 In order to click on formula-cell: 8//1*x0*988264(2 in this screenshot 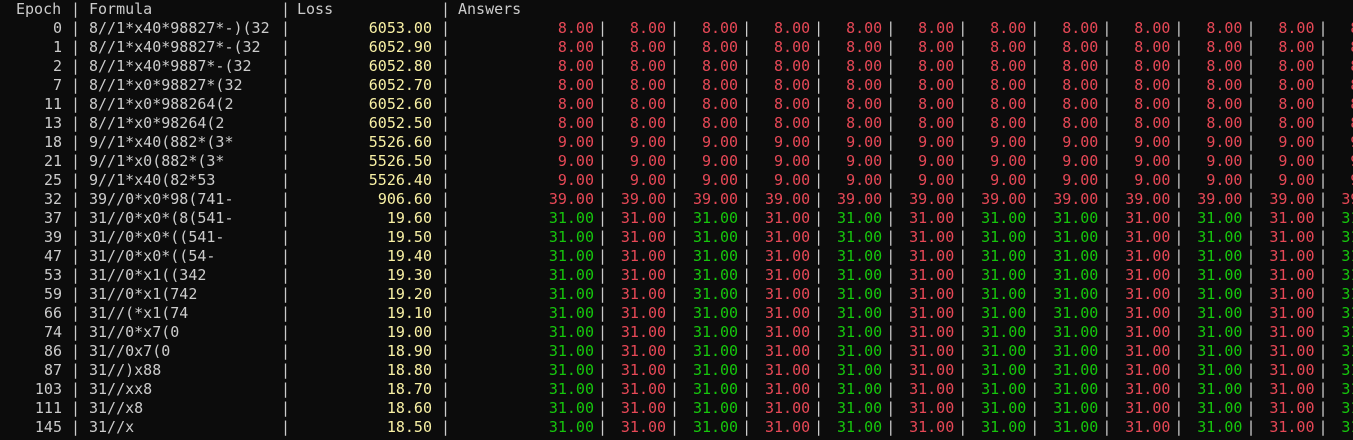, I will do `click(161, 104)`.